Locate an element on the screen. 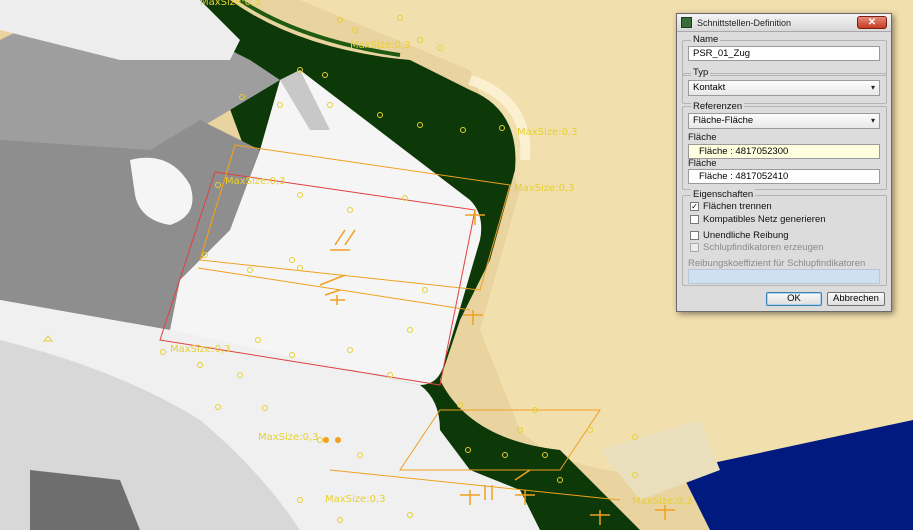 This screenshot has width=913, height=530. name-legend: Name is located at coordinates (706, 39).